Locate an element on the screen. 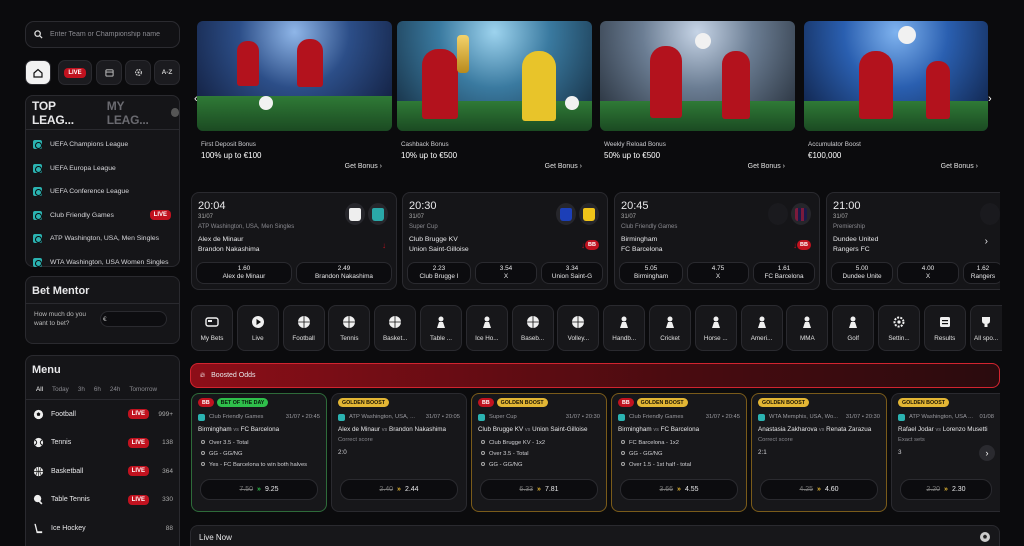 The image size is (1024, 546). odd-button: 1.60 Alex de Minaur is located at coordinates (244, 273).